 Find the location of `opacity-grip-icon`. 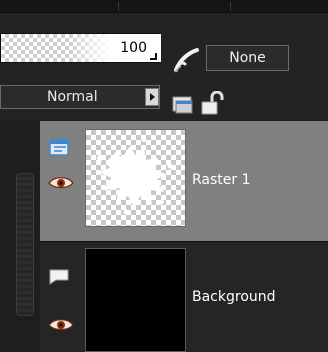

opacity-grip-icon is located at coordinates (153, 56).